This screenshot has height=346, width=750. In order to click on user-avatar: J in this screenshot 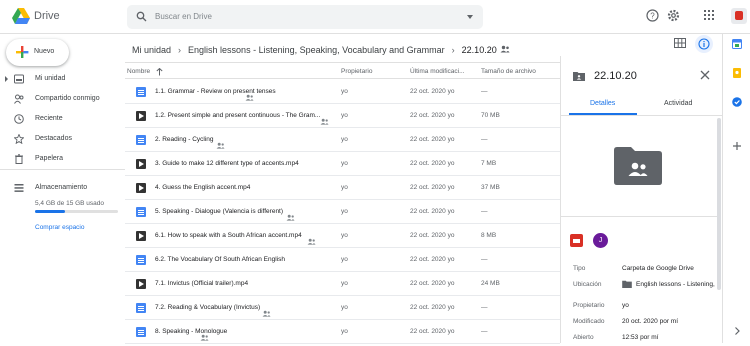, I will do `click(600, 240)`.